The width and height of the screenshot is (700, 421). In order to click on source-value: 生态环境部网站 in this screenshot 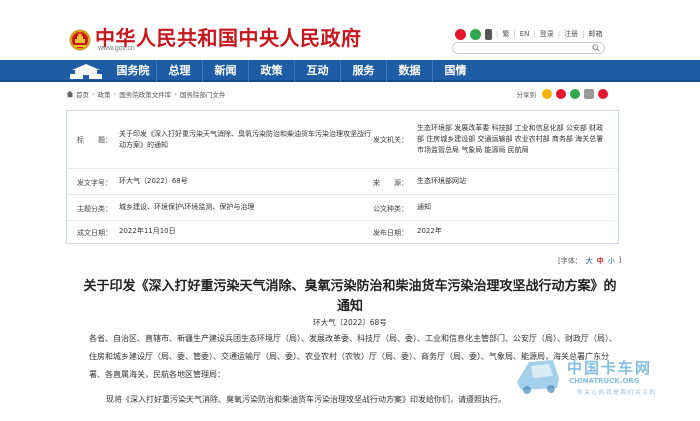, I will do `click(441, 181)`.